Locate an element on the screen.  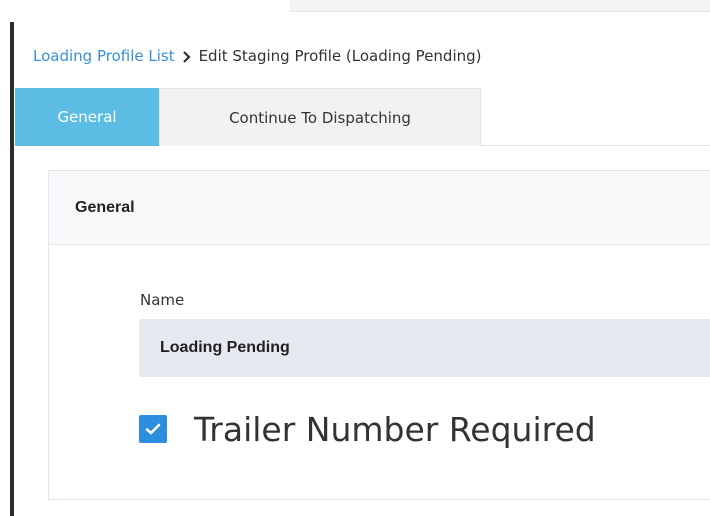
cropped-header-strip is located at coordinates (355, 8).